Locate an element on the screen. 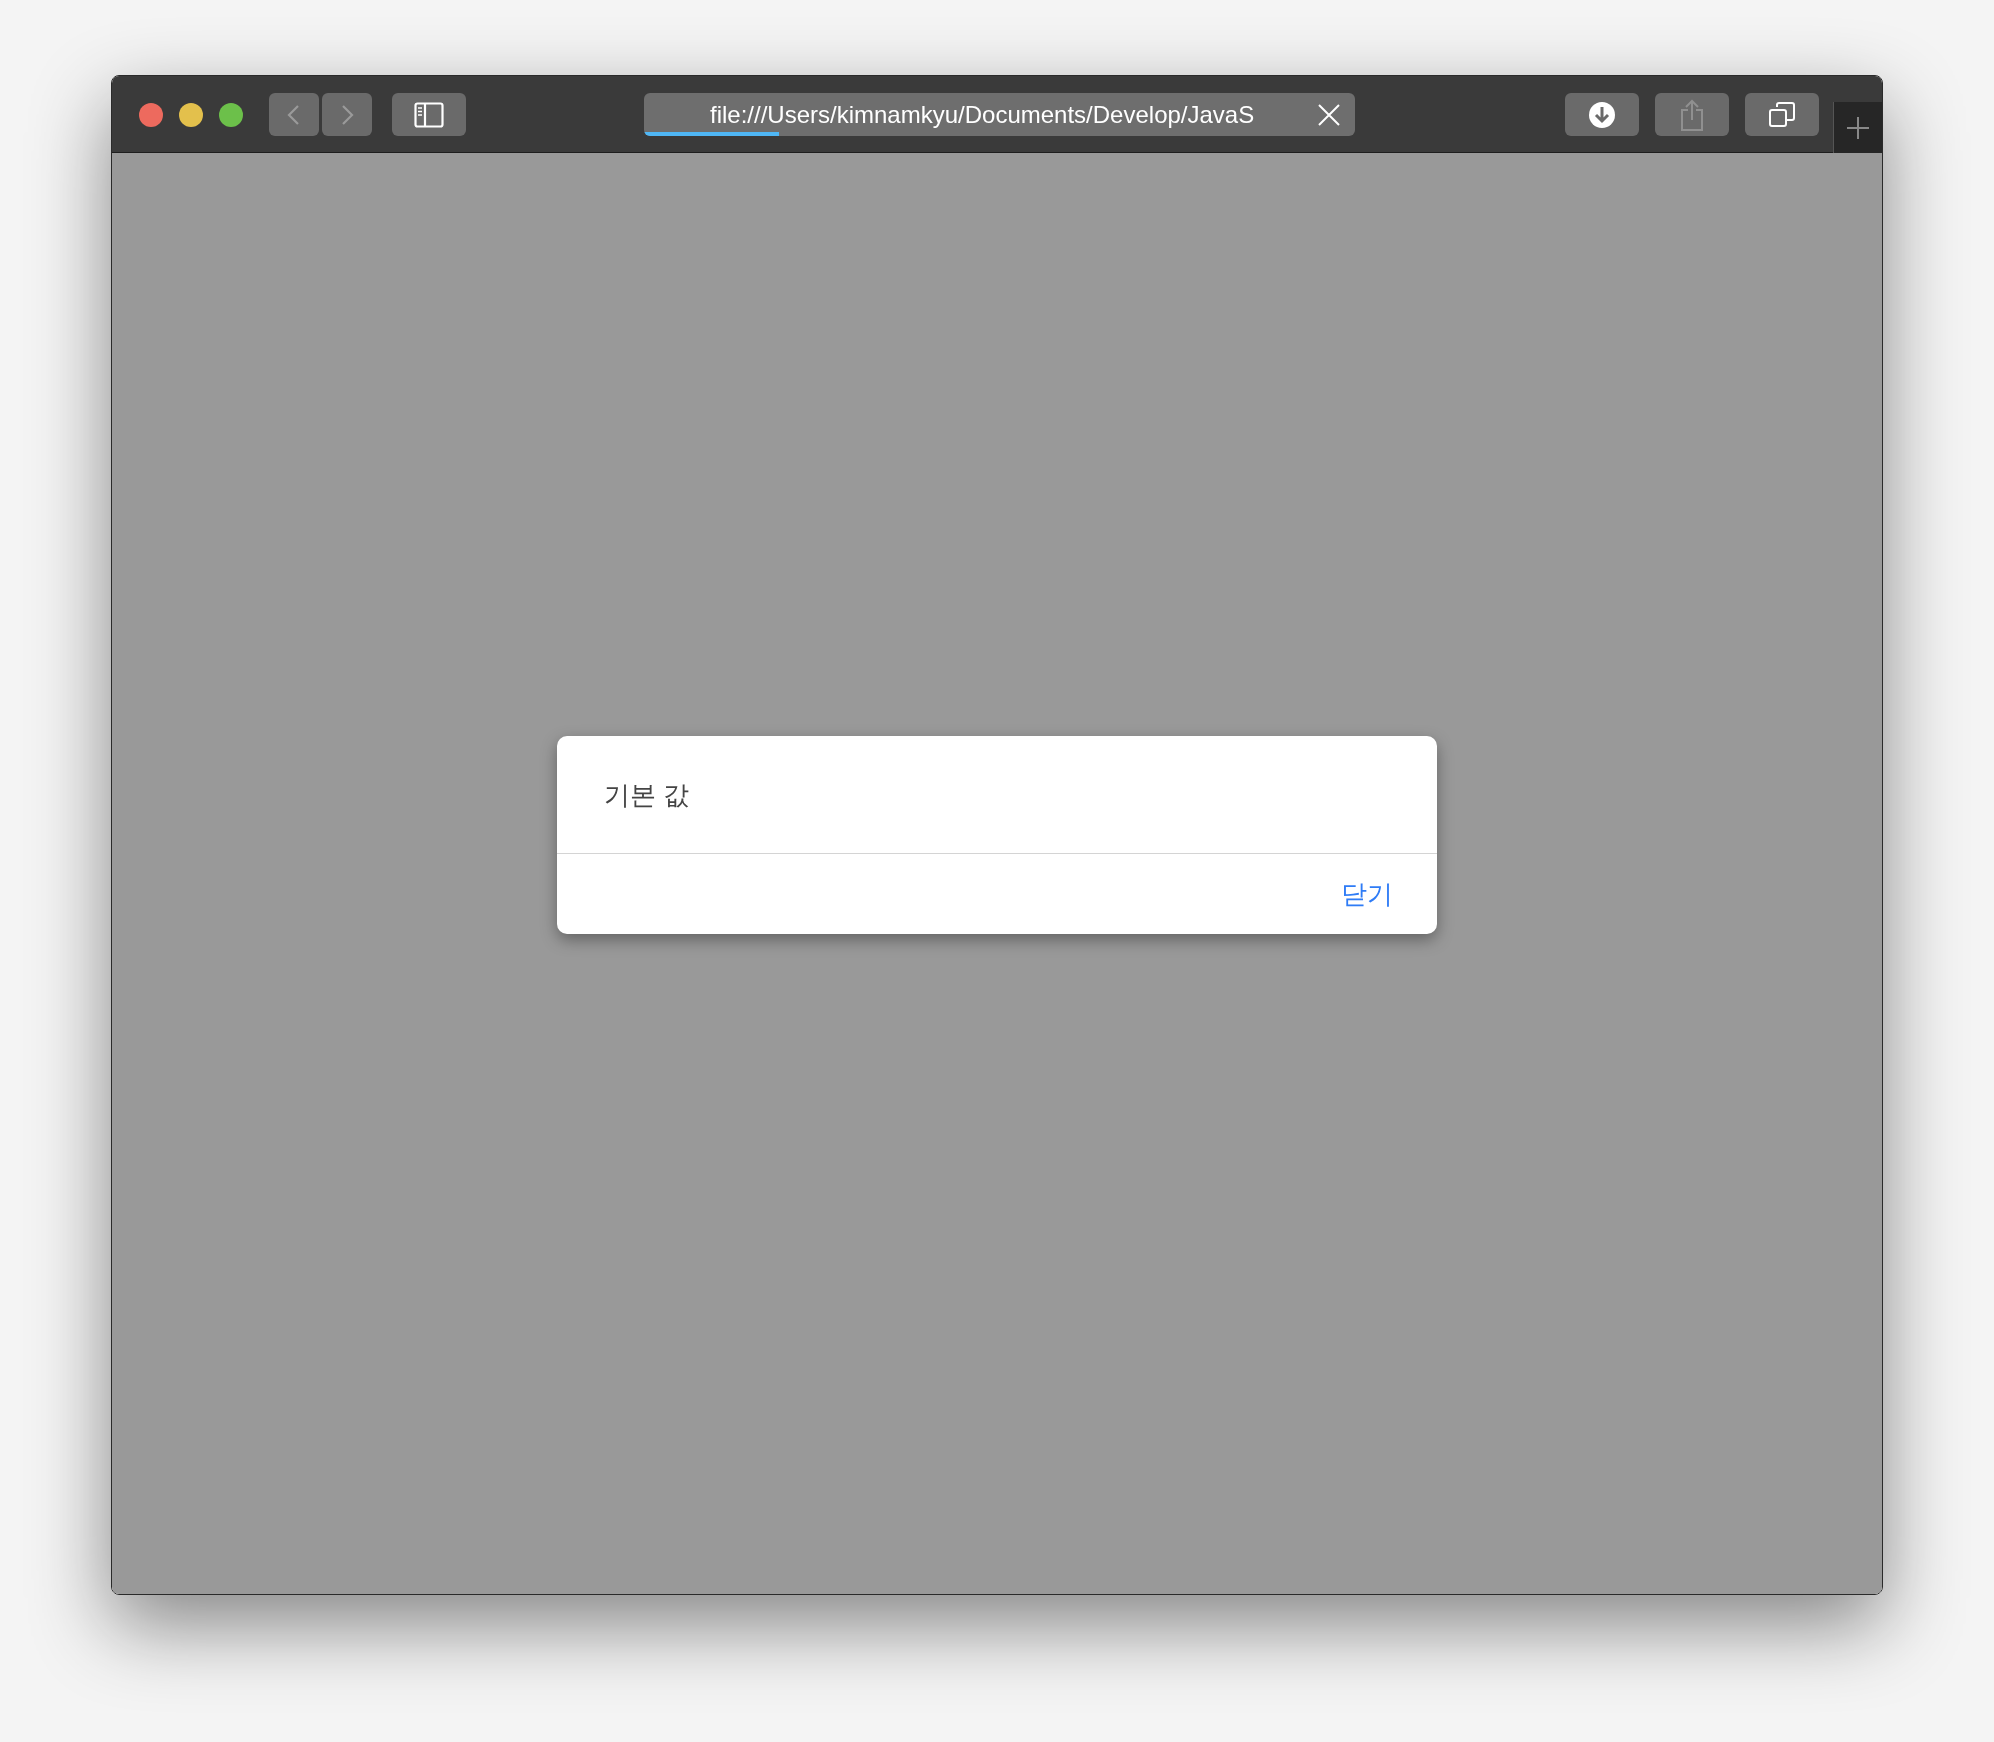  plus-icon is located at coordinates (1858, 127).